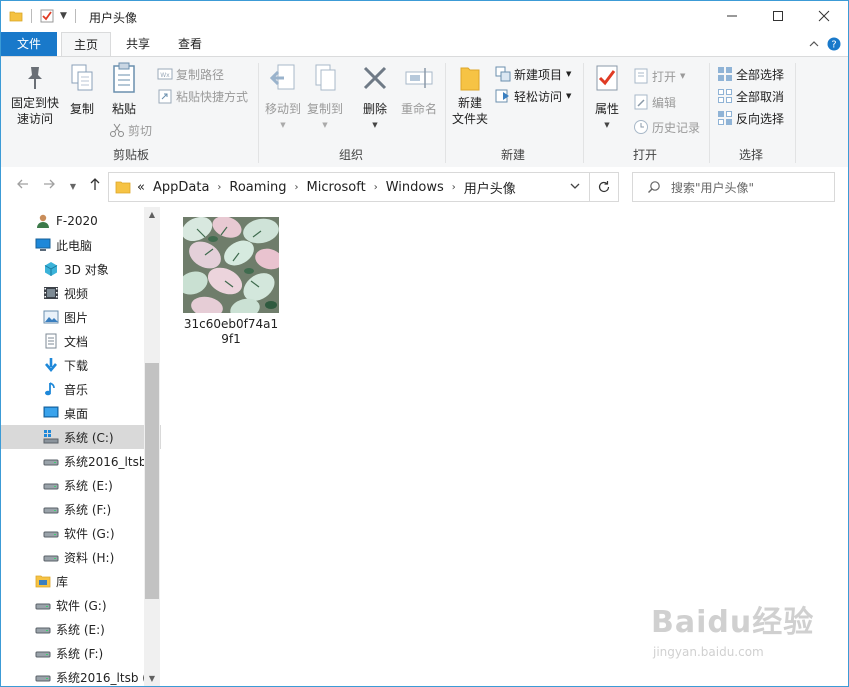 The image size is (849, 687). Describe the element at coordinates (282, 109) in the screenshot. I see `move-to-label: 移动到` at that location.